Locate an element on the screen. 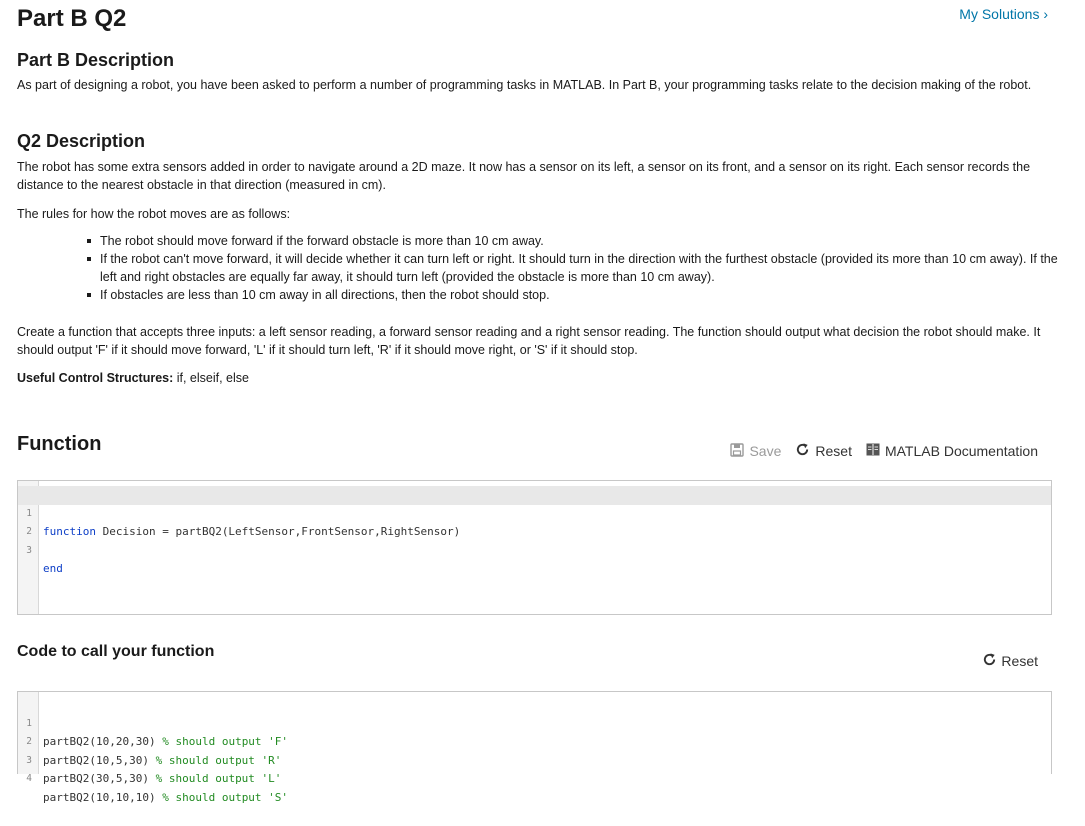 This screenshot has height=826, width=1085. code-comment: % should output 'S' is located at coordinates (225, 797).